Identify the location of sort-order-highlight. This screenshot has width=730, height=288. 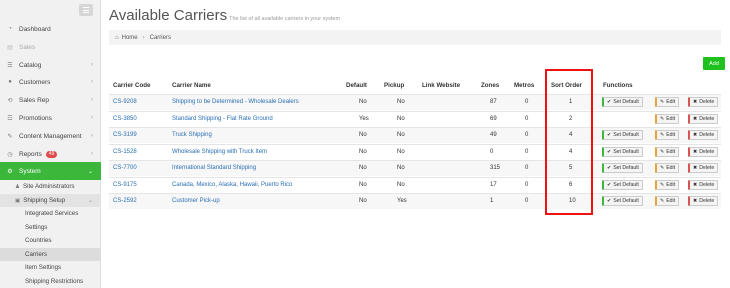
(569, 142).